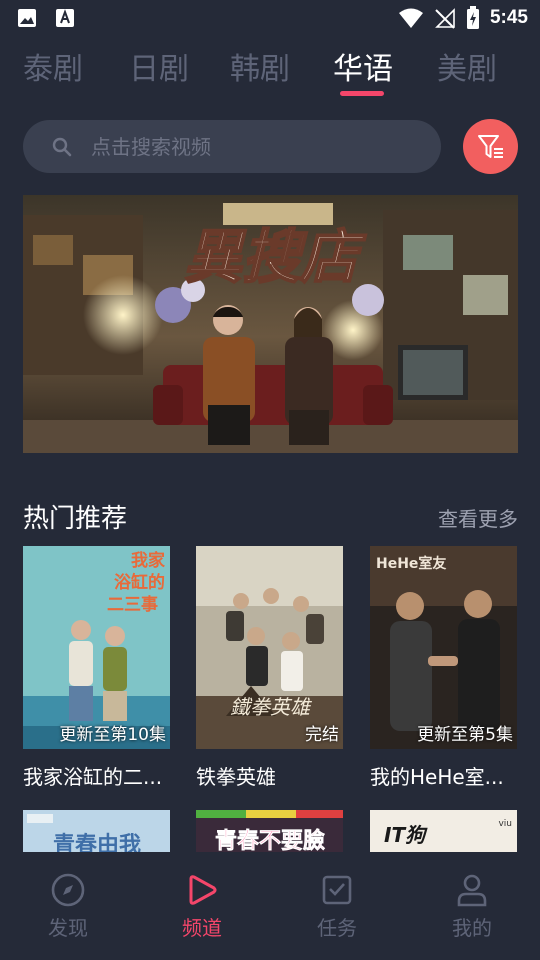  Describe the element at coordinates (467, 66) in the screenshot. I see `tab-us-drama: 美剧` at that location.